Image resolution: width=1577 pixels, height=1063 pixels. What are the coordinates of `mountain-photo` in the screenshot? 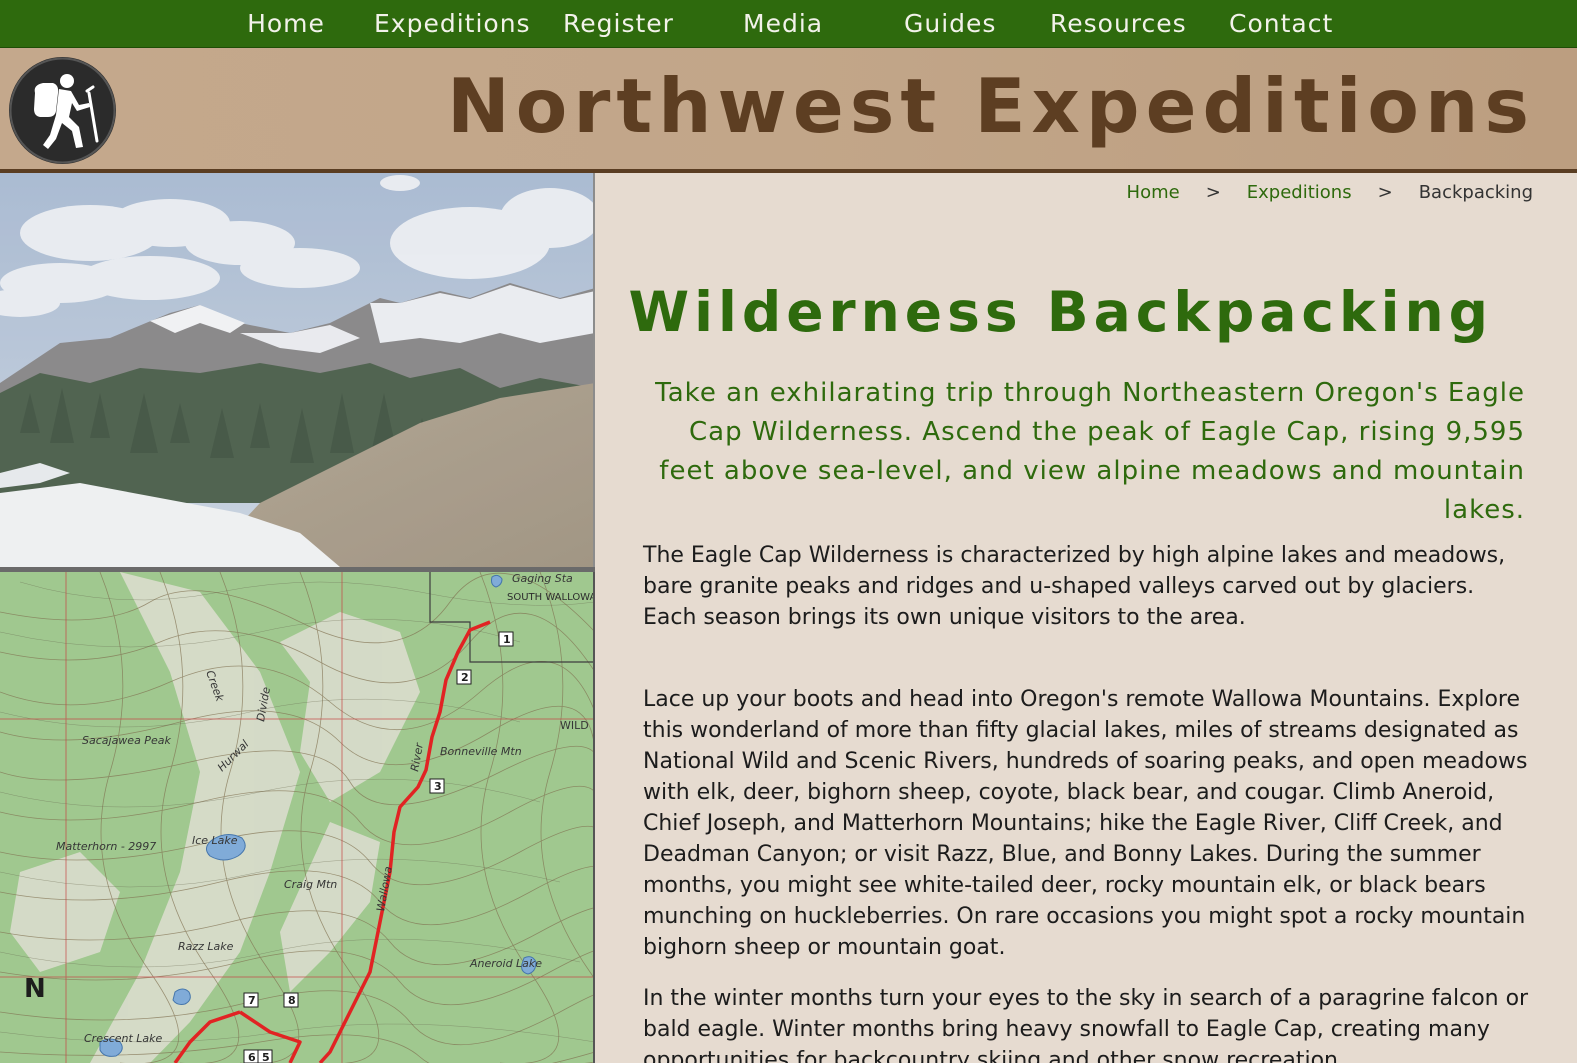 It's located at (297, 370).